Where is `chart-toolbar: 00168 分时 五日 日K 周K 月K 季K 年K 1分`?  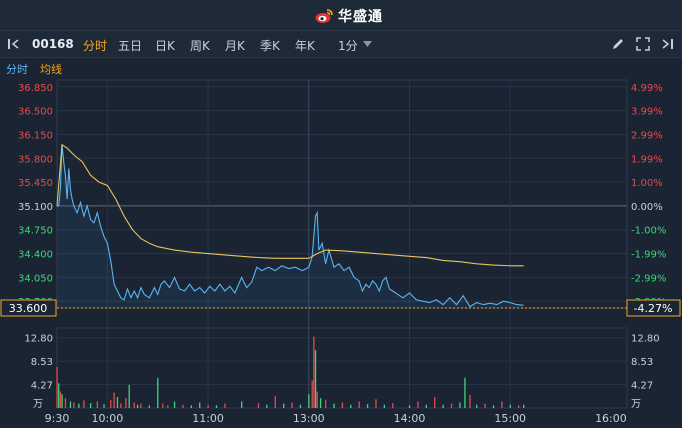
chart-toolbar: 00168 分时 五日 日K 周K 月K 季K 年K 1分 is located at coordinates (341, 44).